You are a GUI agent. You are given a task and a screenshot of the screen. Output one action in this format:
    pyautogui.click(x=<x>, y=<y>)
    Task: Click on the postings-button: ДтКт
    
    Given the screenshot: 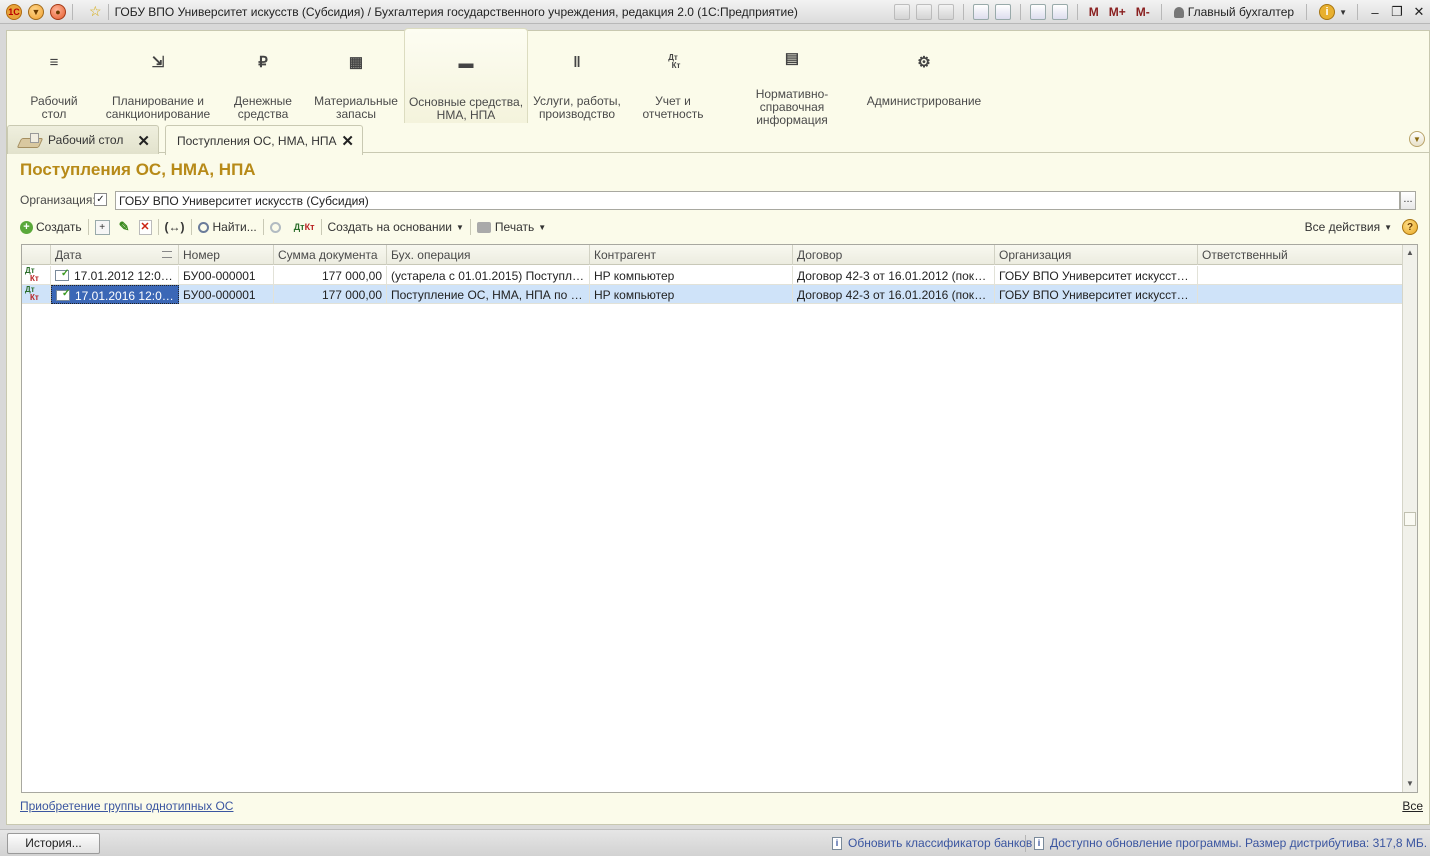 What is the action you would take?
    pyautogui.click(x=304, y=227)
    